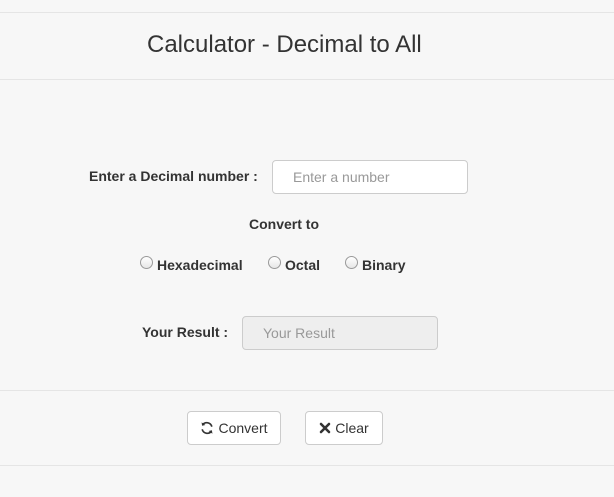  I want to click on clear-button: Clear, so click(344, 428).